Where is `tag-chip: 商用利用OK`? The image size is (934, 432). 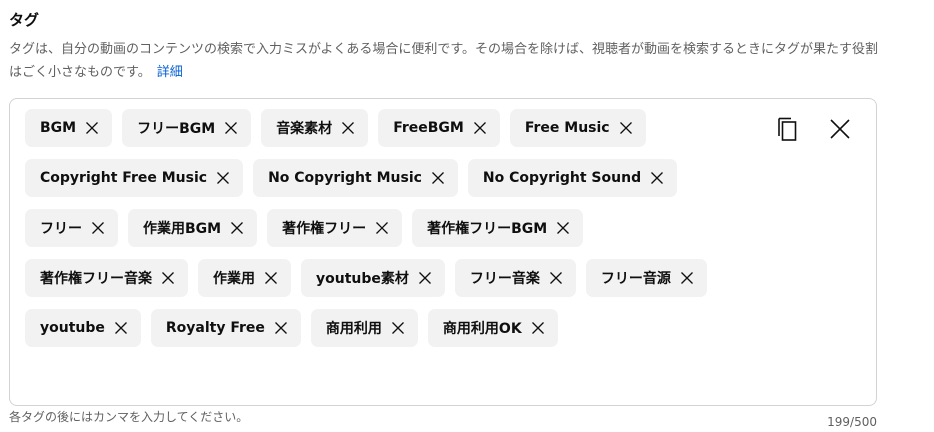
tag-chip: 商用利用OK is located at coordinates (492, 328).